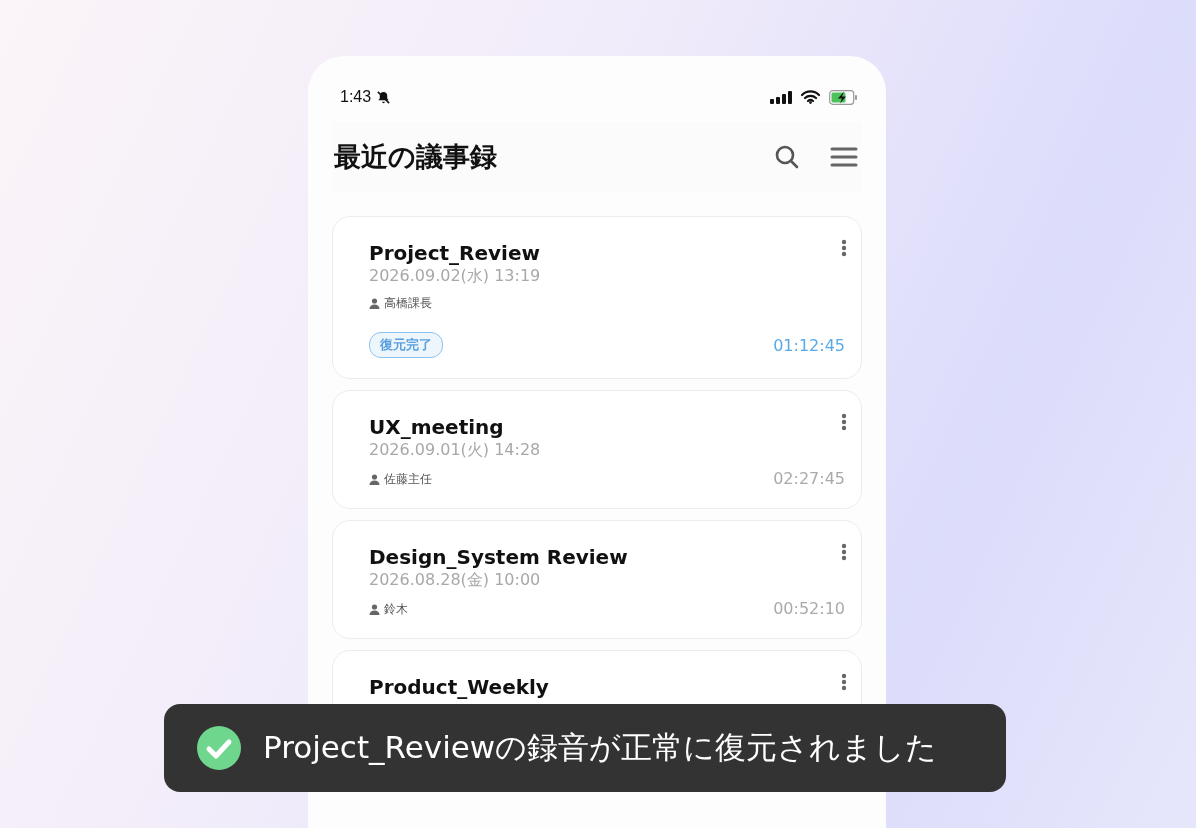 This screenshot has width=1196, height=828. I want to click on duration: 02:27:45, so click(809, 478).